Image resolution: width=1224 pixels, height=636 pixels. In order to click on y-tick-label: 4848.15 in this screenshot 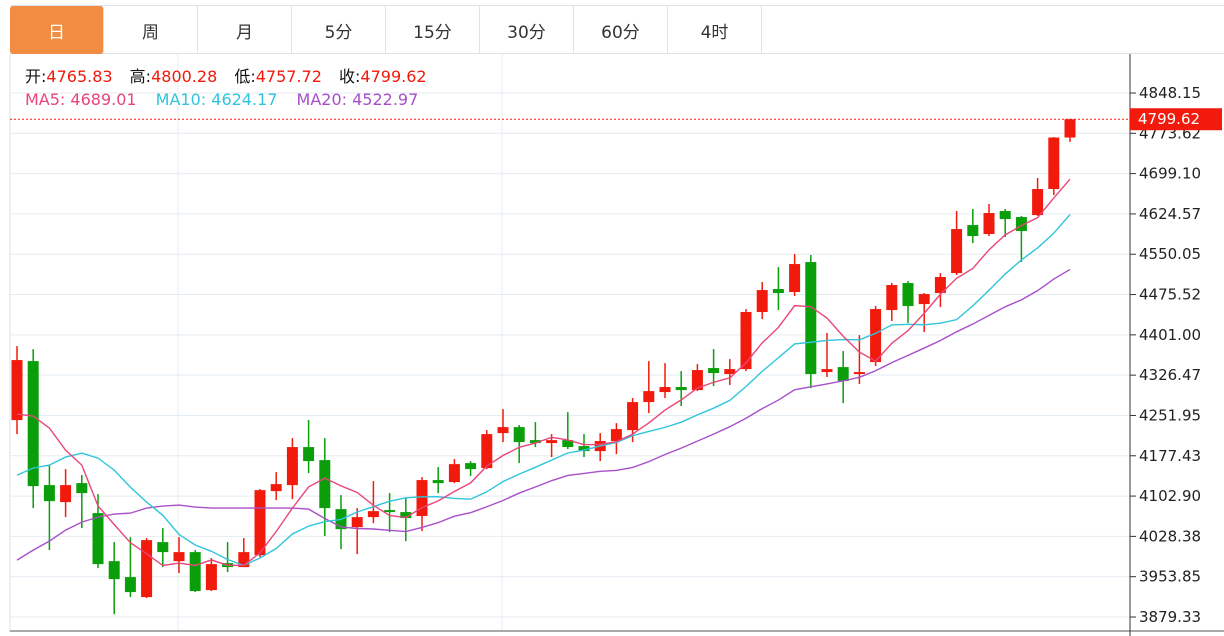, I will do `click(1170, 93)`.